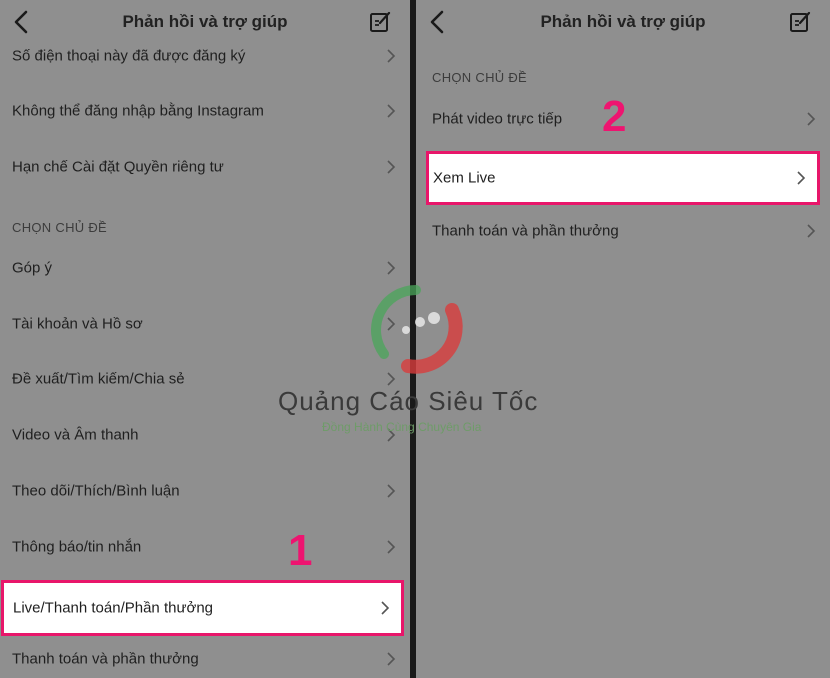 The width and height of the screenshot is (830, 678). Describe the element at coordinates (497, 119) in the screenshot. I see `list-item-label: Phát video trực tiếp` at that location.